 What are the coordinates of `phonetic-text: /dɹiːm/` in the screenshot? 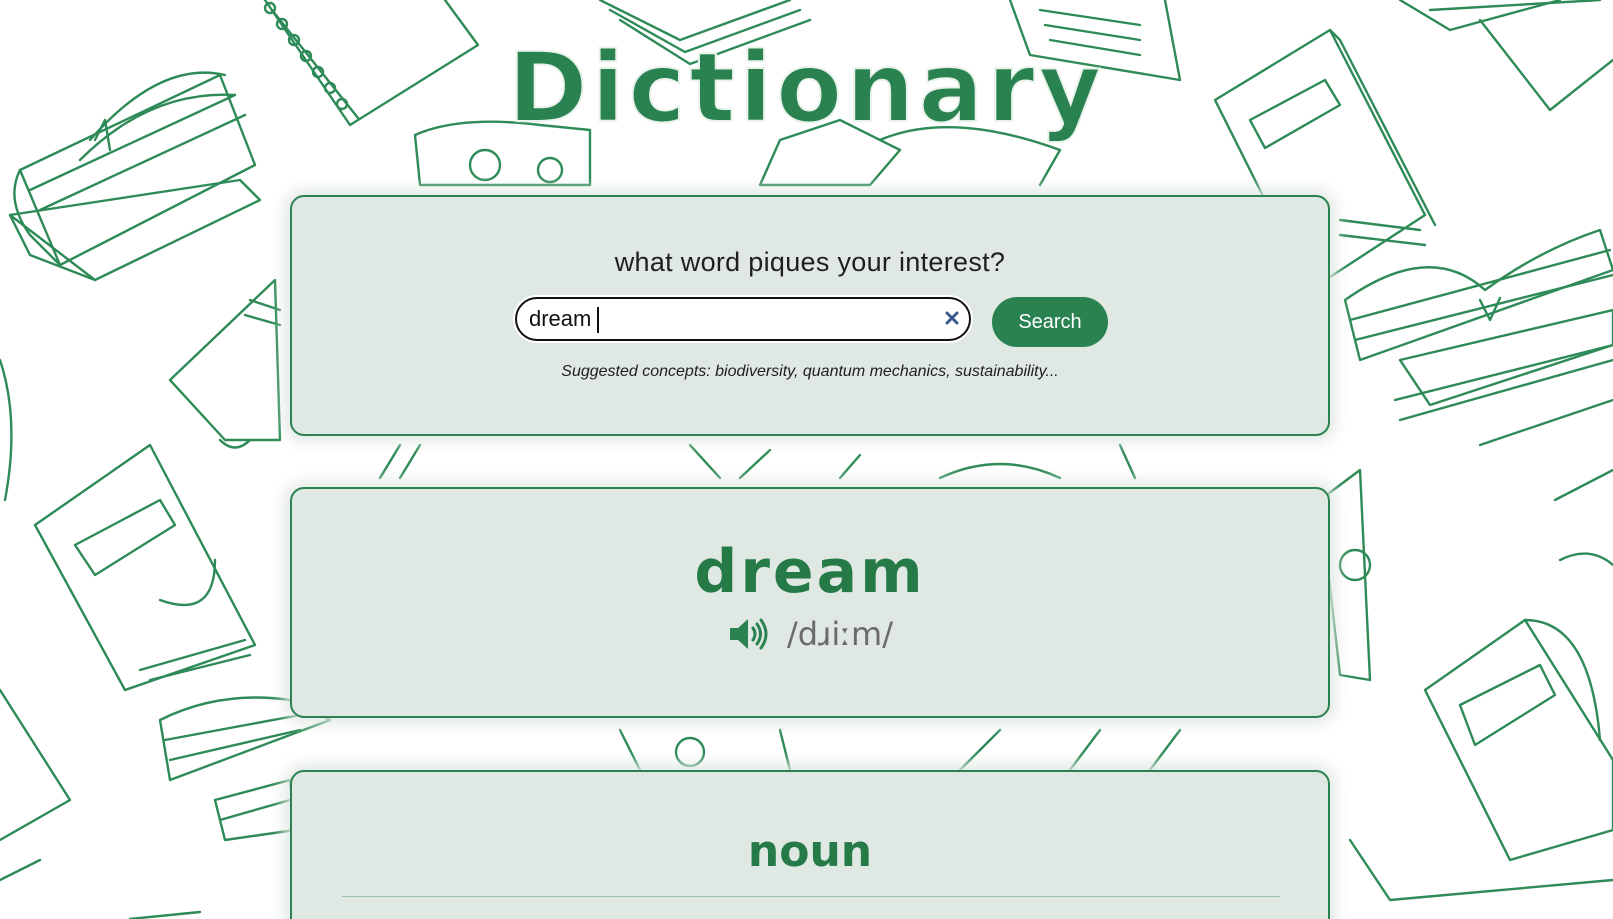 It's located at (840, 634).